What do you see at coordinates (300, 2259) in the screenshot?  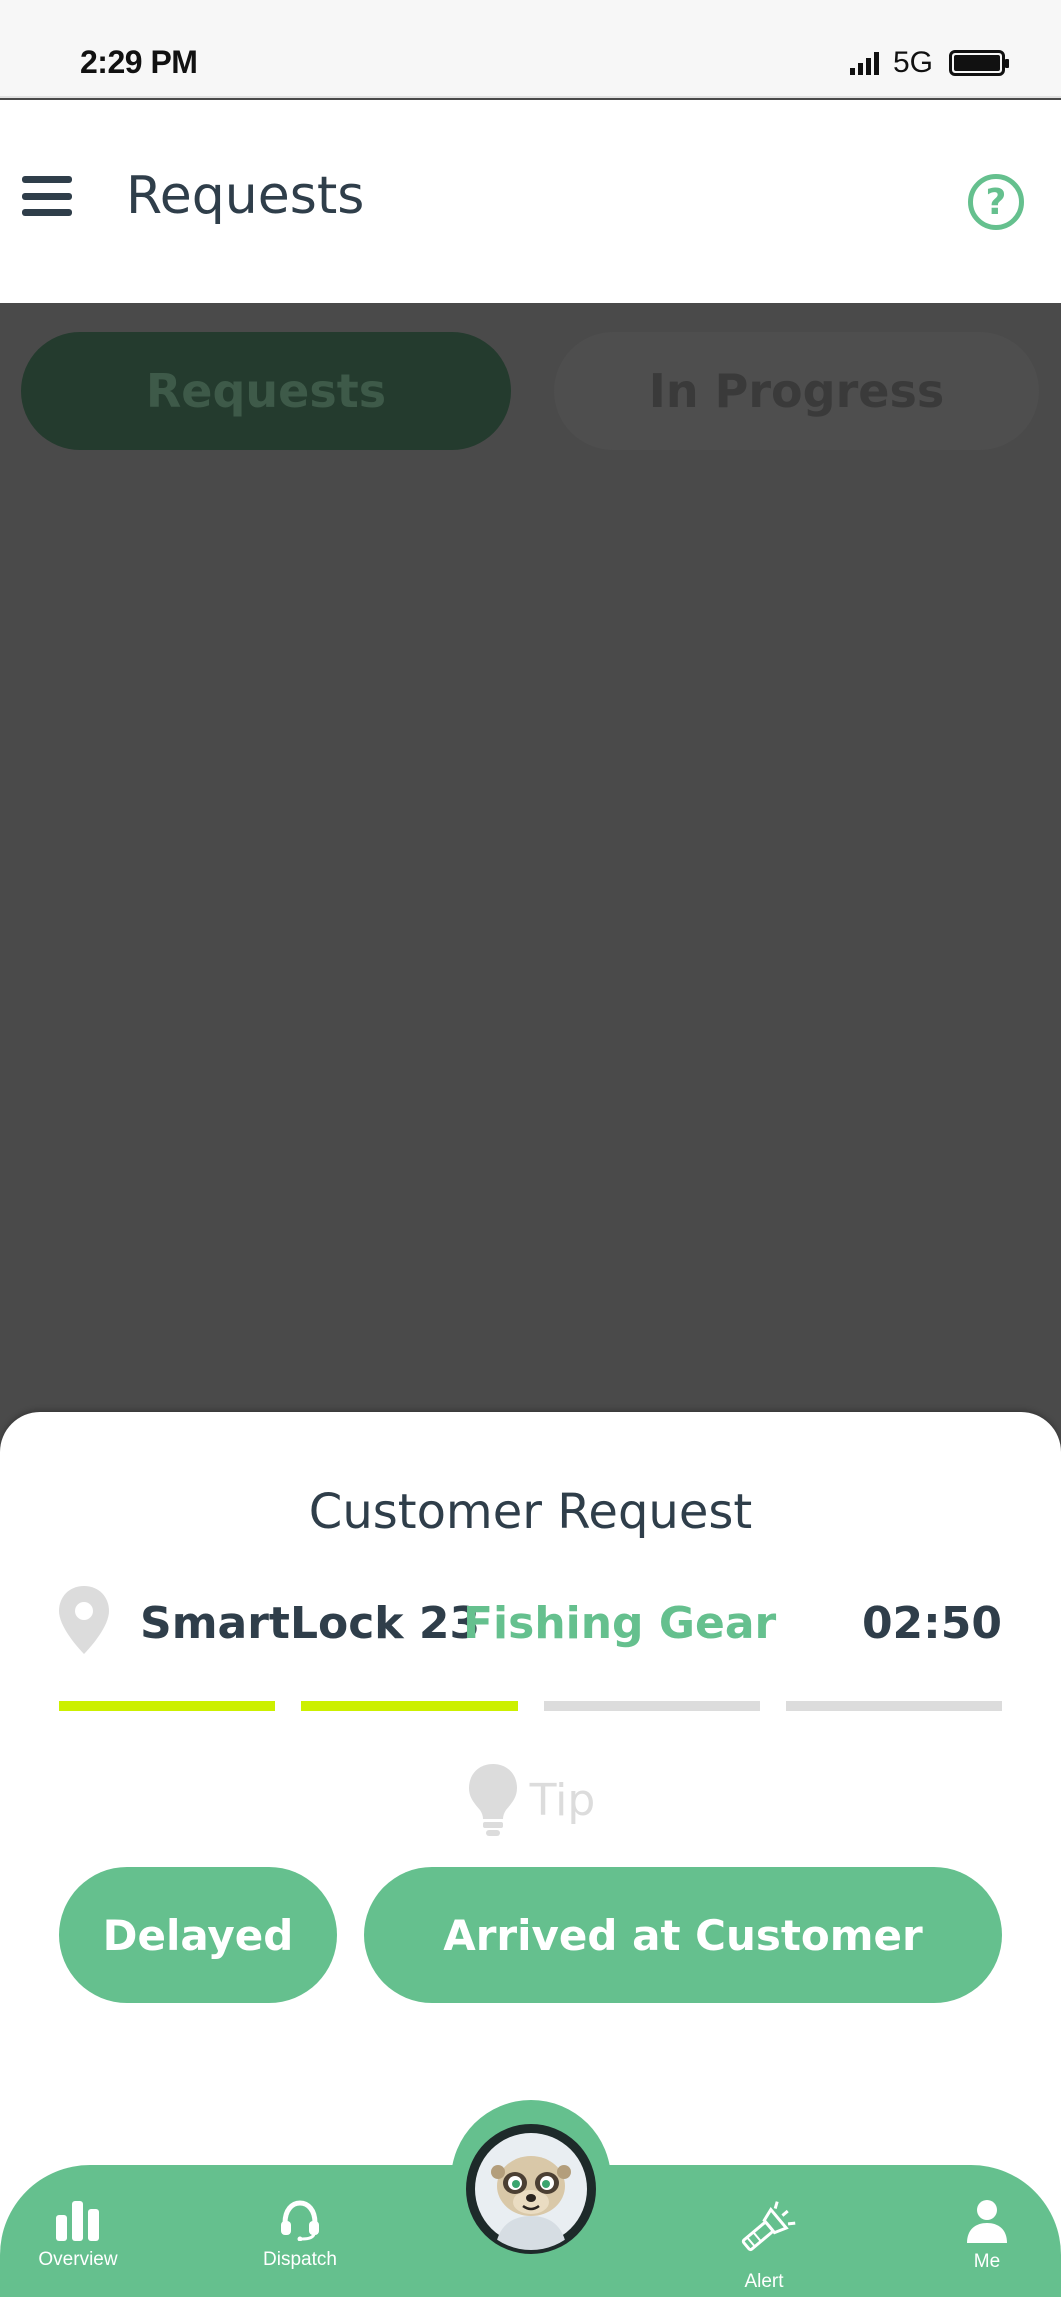 I see `nav-label-dispatch: Dispatch` at bounding box center [300, 2259].